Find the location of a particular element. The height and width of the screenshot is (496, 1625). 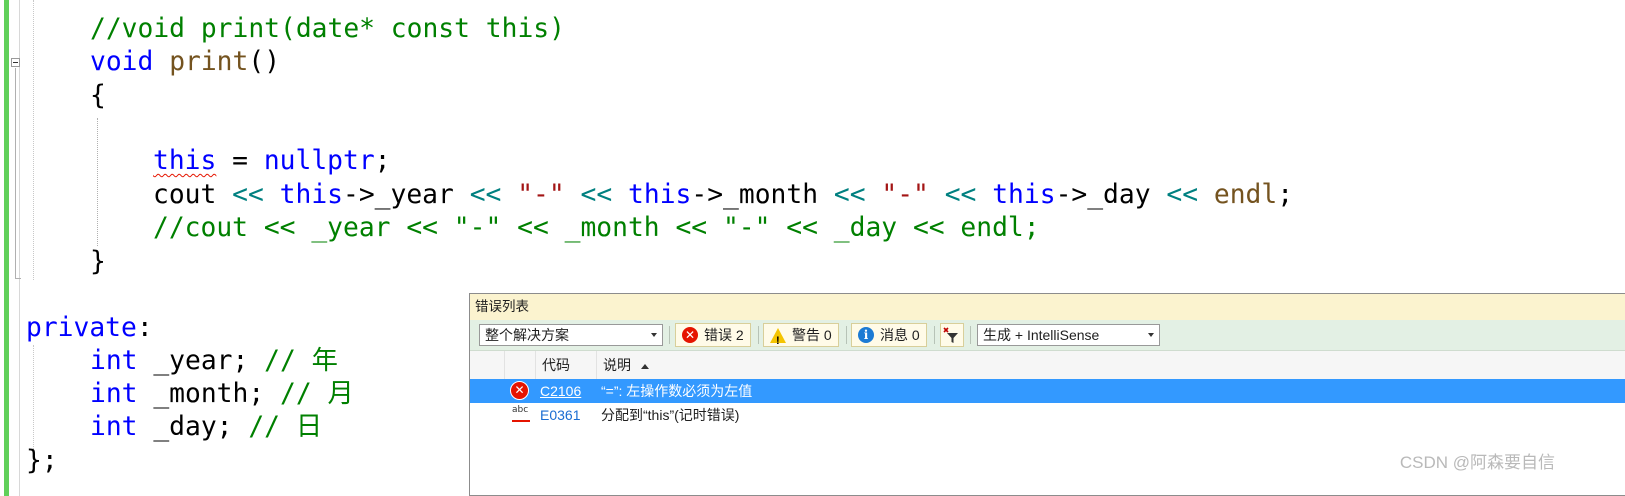

code-line-5: this = nullptr; is located at coordinates (272, 161).